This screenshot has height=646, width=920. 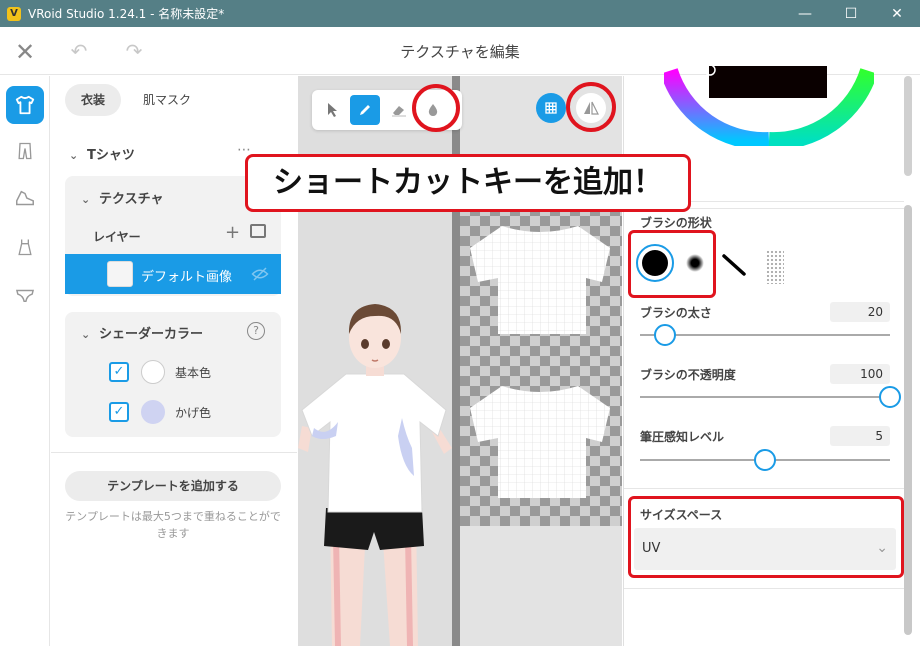 I want to click on pressure-level-slider, so click(x=765, y=460).